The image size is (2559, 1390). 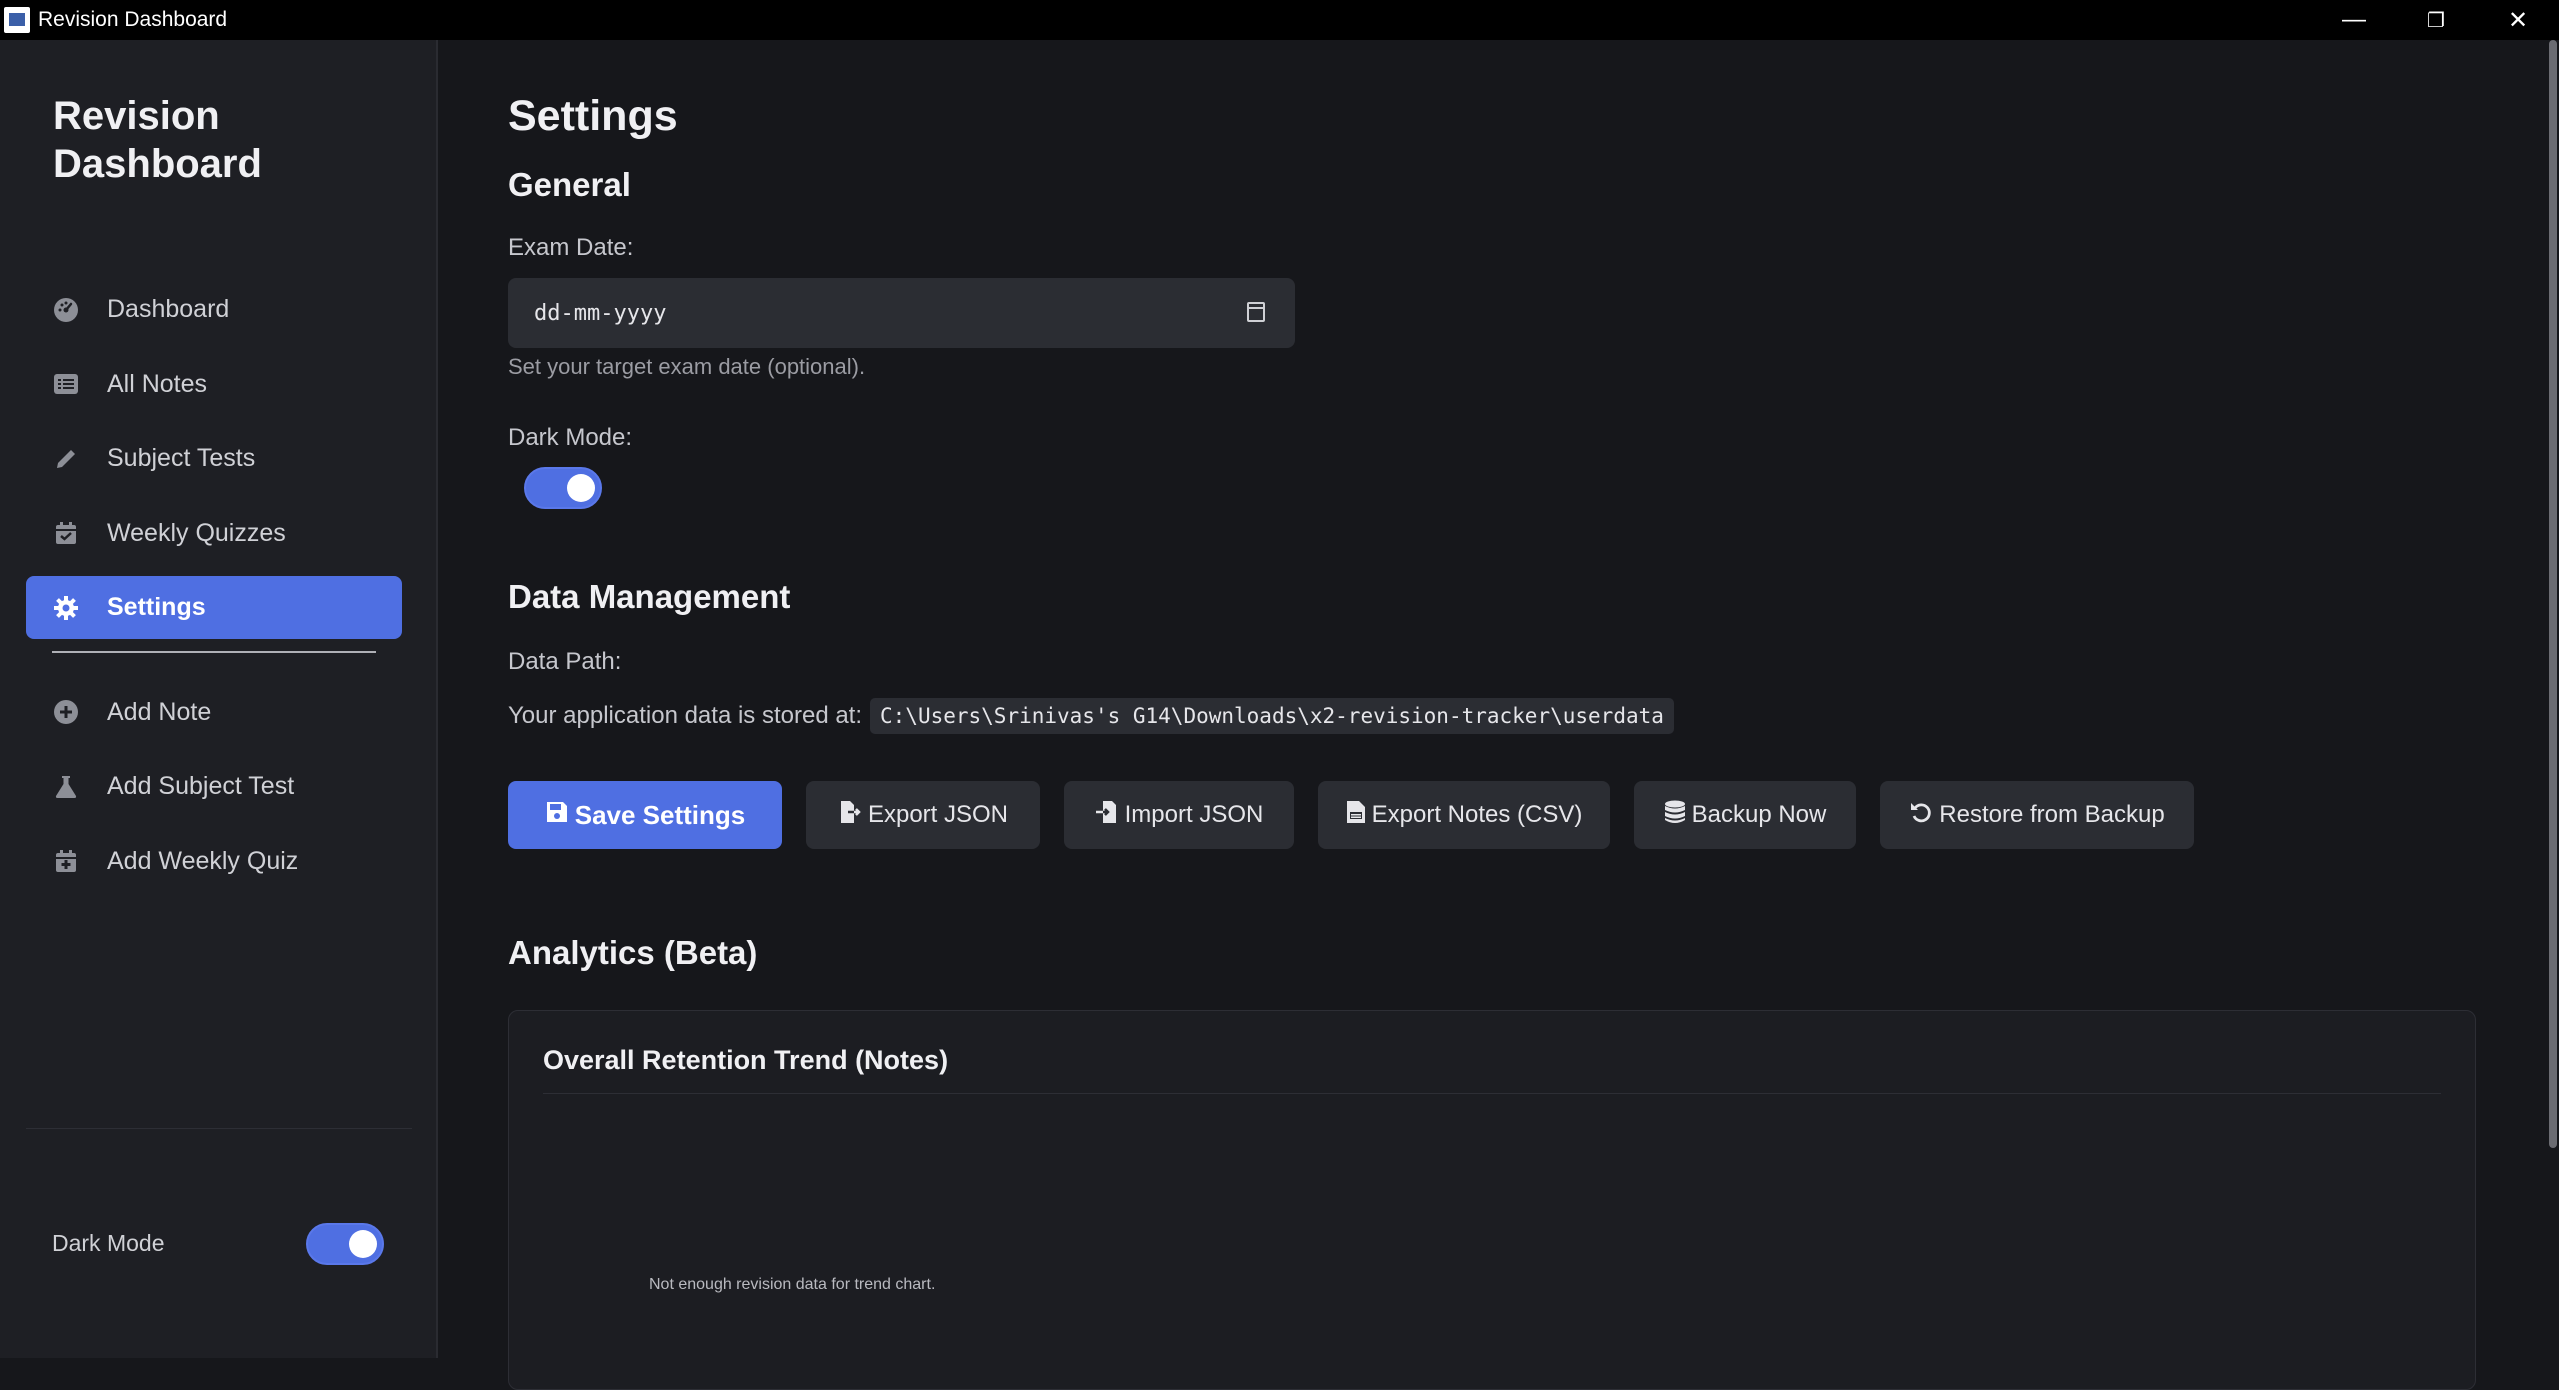 I want to click on sidebar-item-add-weekly-quiz: Add Weekly Quiz, so click(x=214, y=861).